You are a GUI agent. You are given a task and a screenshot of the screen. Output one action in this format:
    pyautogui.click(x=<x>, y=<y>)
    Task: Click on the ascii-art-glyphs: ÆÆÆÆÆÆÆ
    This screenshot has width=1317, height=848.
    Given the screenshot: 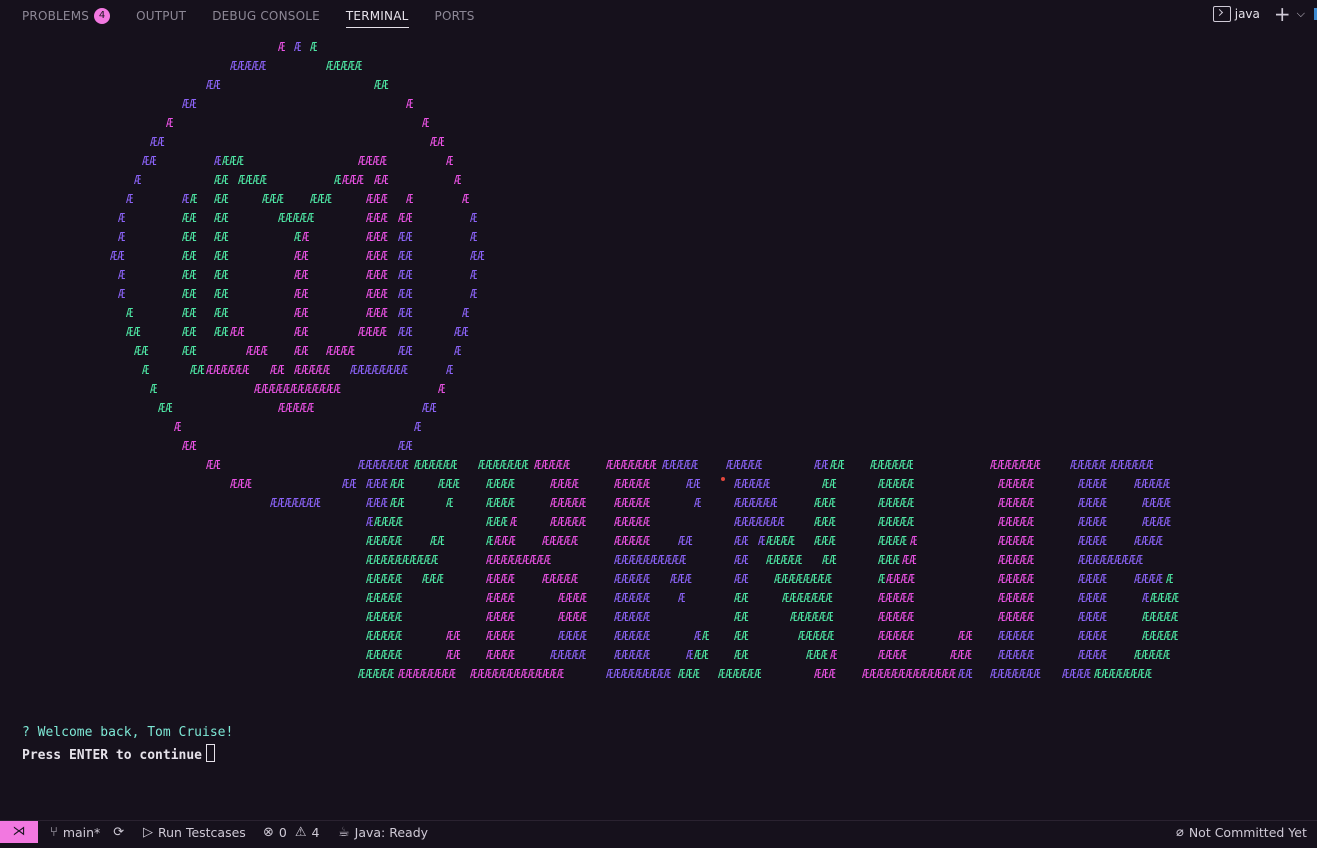 What is the action you would take?
    pyautogui.click(x=807, y=598)
    